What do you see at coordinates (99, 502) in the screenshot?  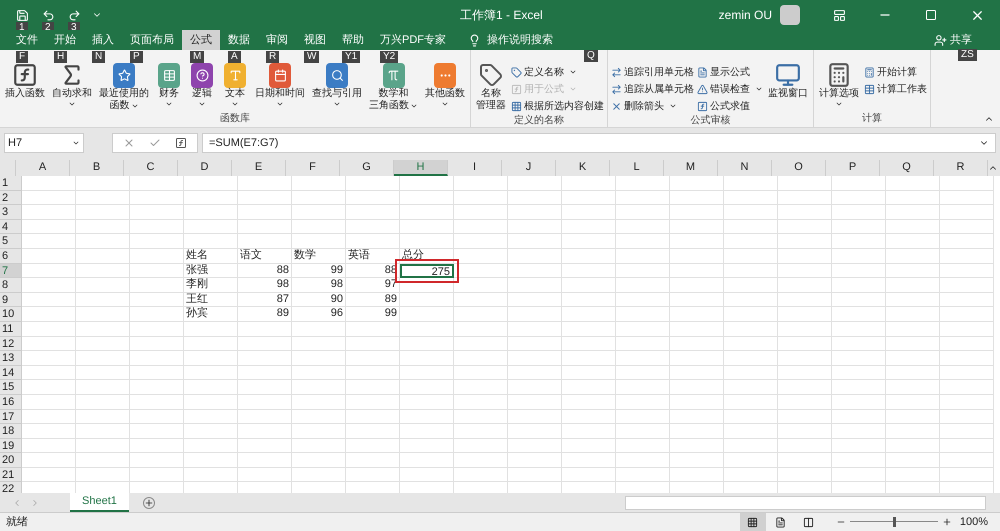 I see `sheet-tab: Sheet1` at bounding box center [99, 502].